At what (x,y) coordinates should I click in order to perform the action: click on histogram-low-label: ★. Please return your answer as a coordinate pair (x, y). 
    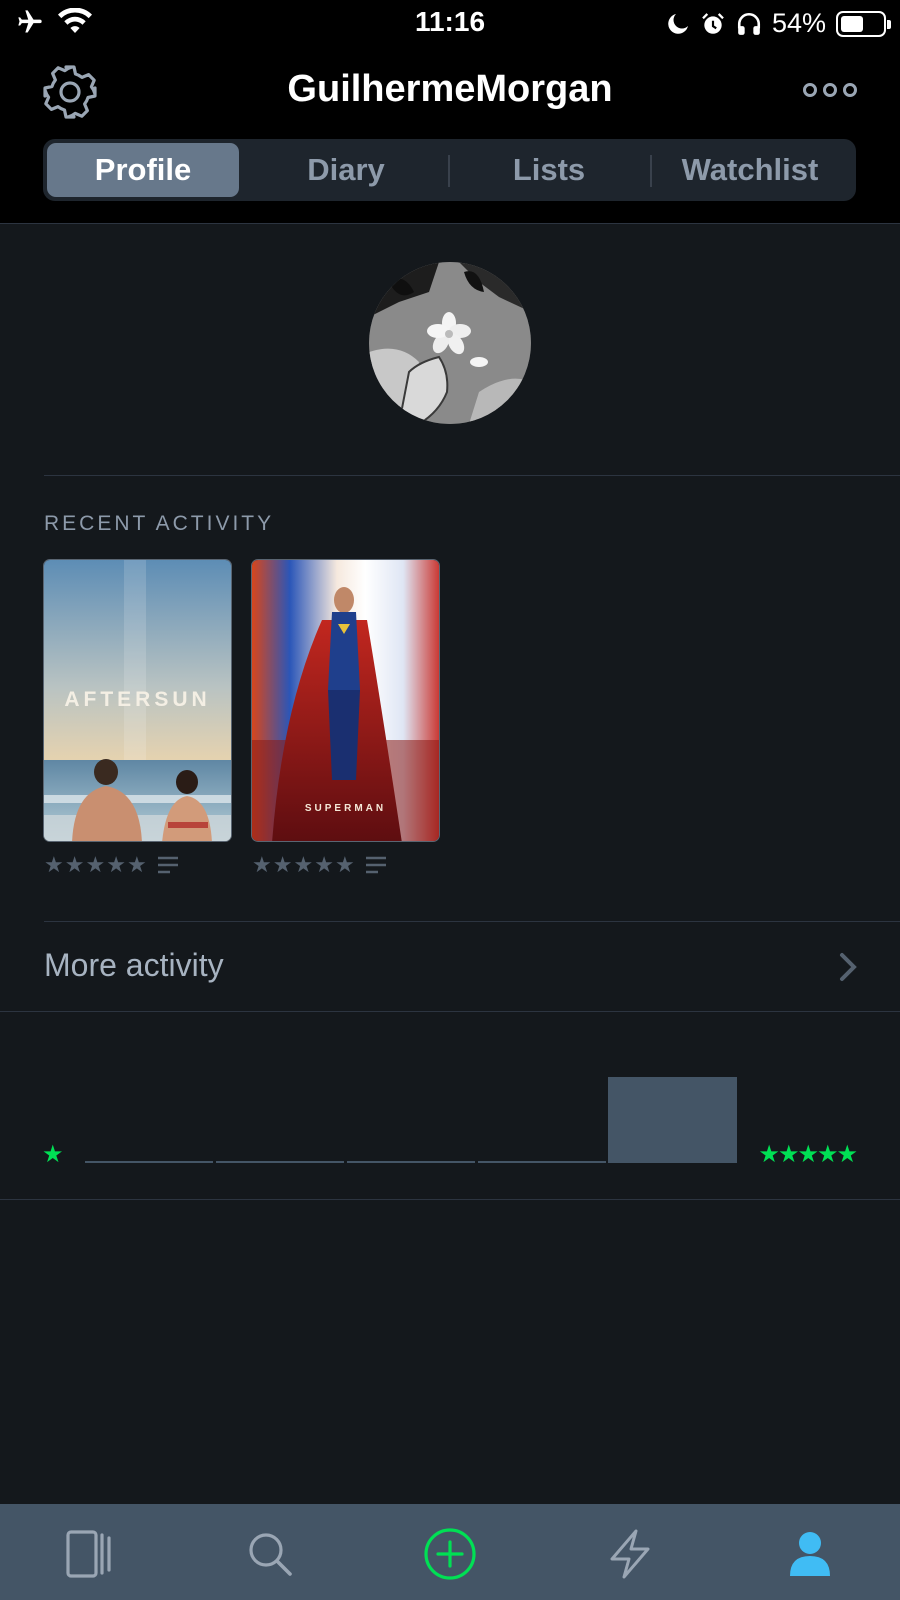
    Looking at the image, I should click on (53, 1154).